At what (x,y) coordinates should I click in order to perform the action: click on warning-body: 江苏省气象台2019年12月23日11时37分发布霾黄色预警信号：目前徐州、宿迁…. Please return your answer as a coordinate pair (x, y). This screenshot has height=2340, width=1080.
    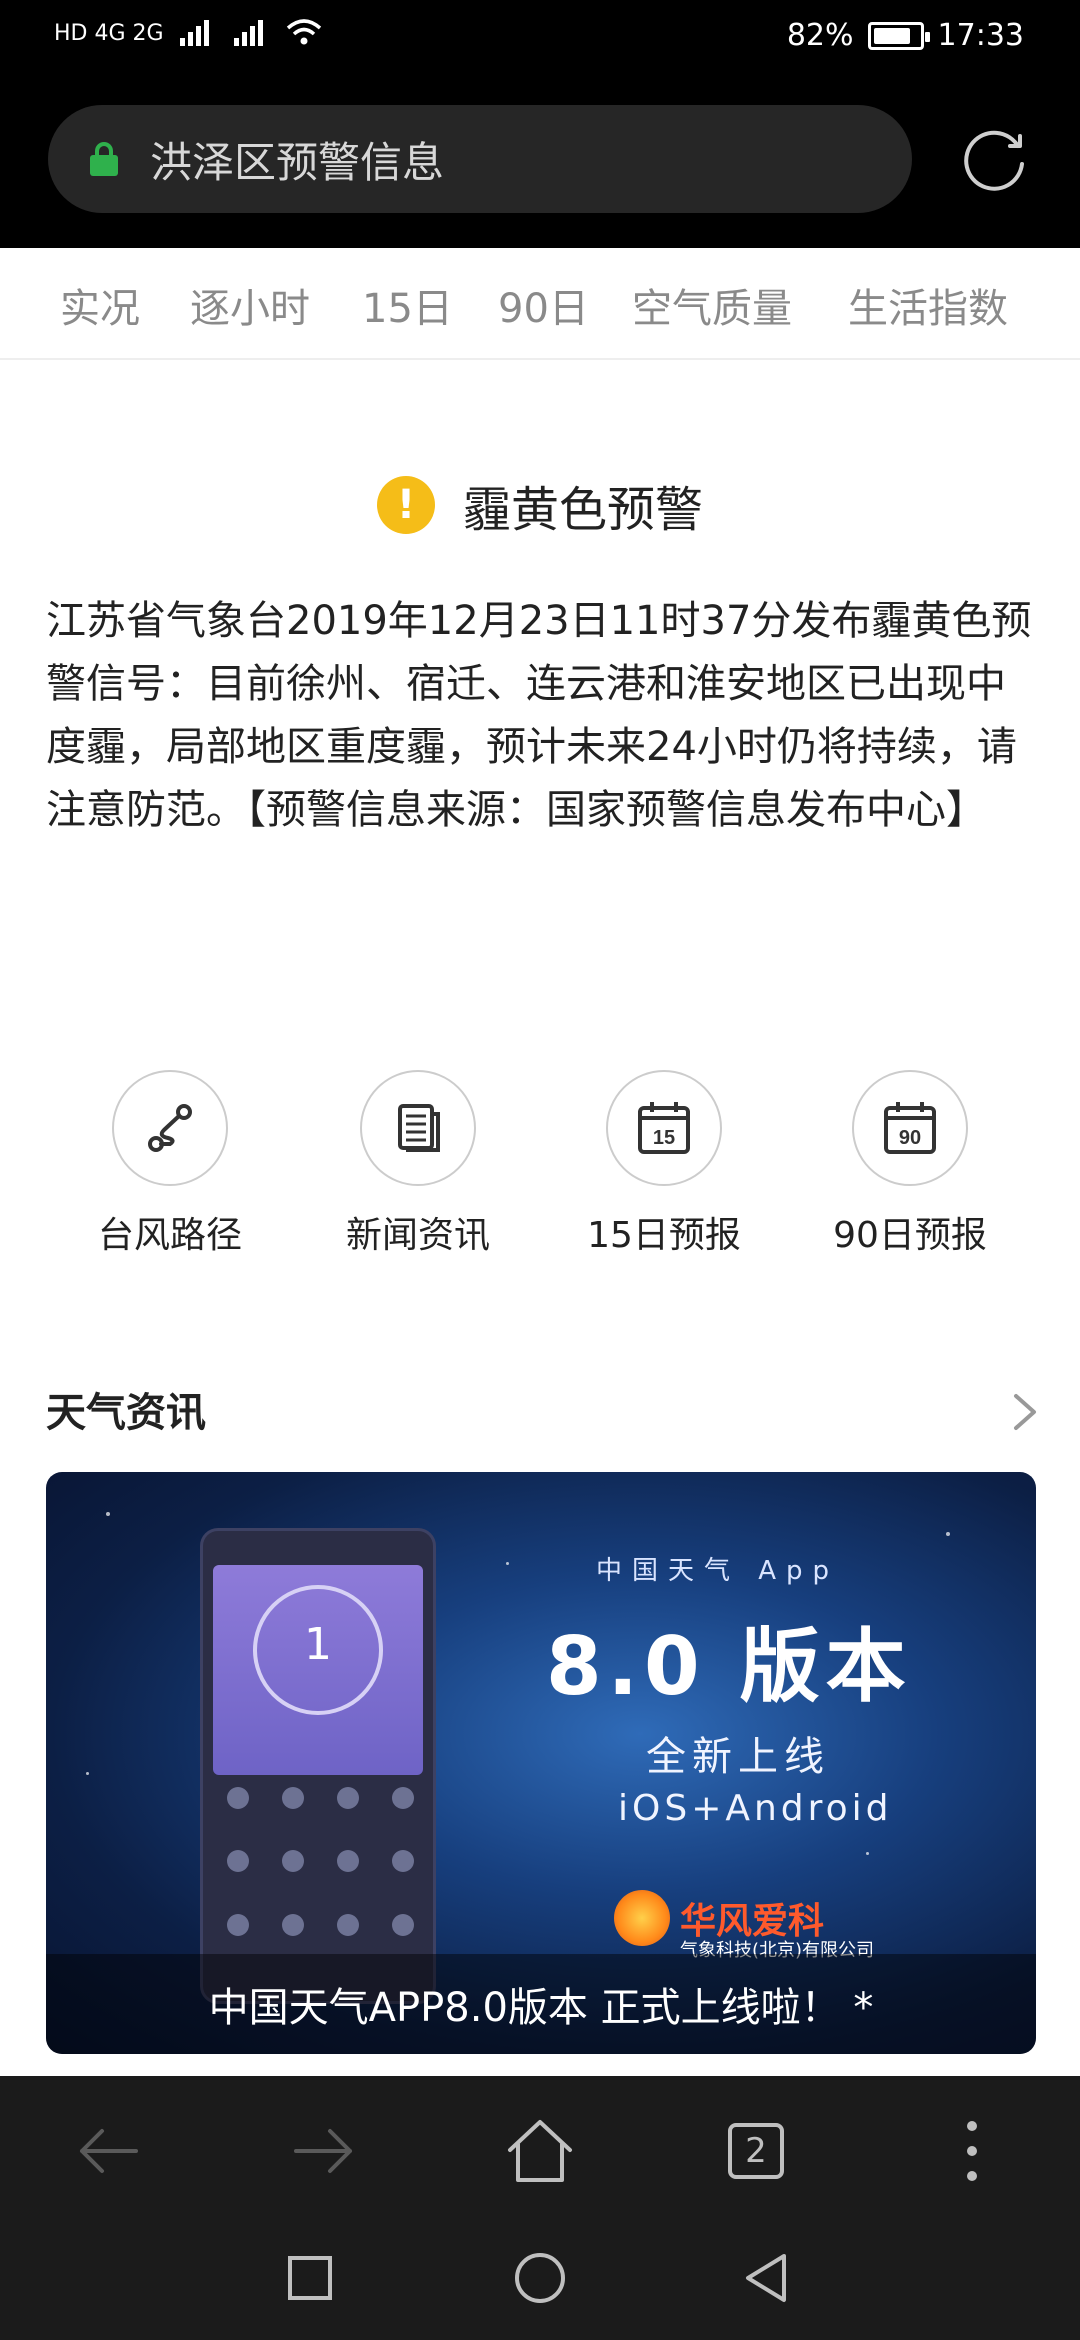
    Looking at the image, I should click on (539, 715).